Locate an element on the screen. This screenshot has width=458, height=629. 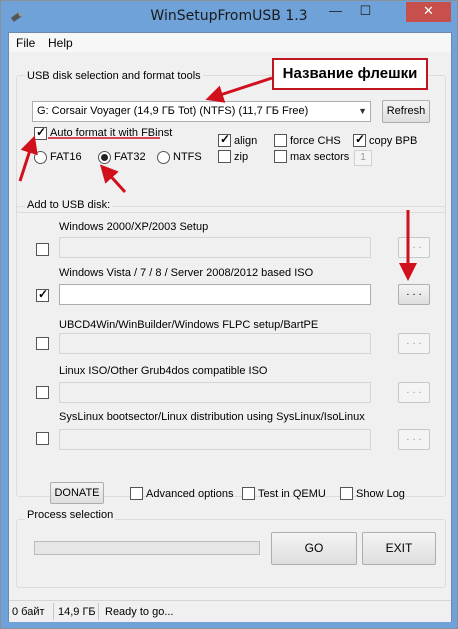
fat16-radio is located at coordinates (40, 157).